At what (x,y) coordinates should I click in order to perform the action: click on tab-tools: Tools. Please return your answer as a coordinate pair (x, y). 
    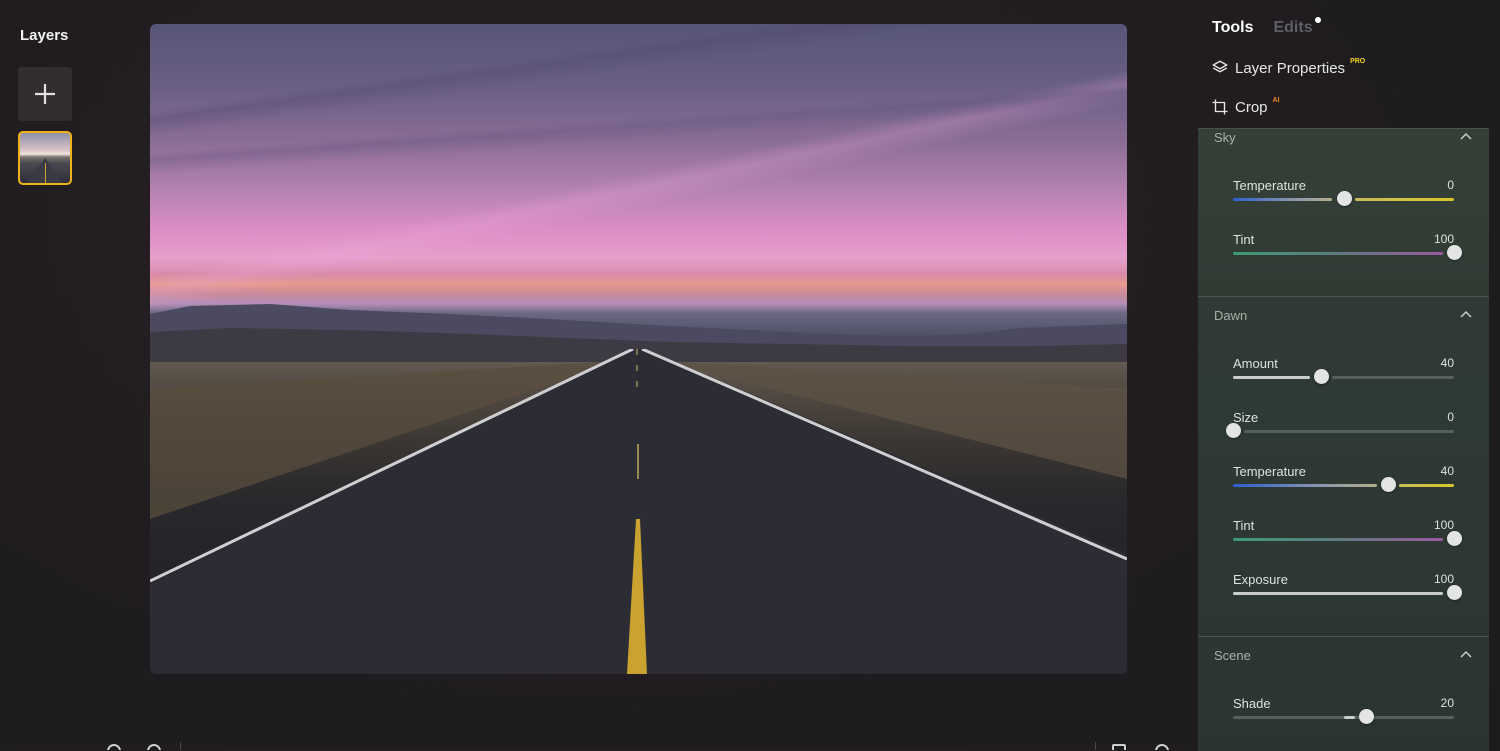
    Looking at the image, I should click on (1232, 28).